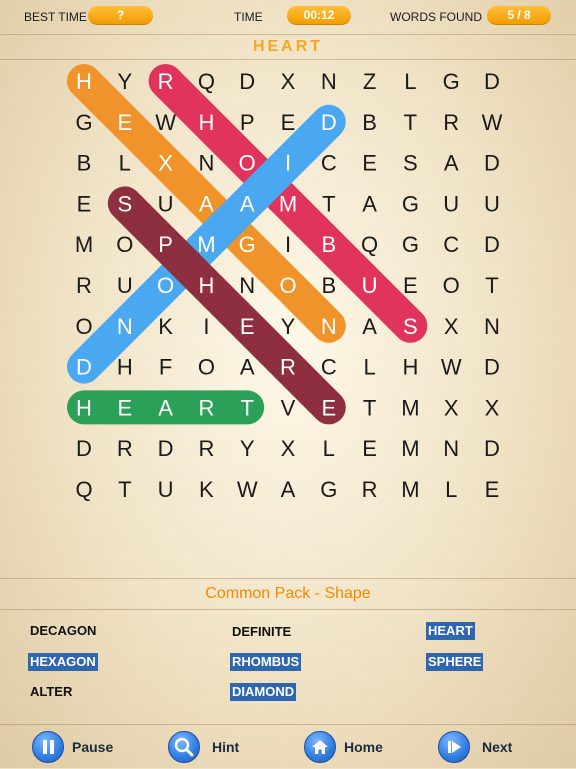 Image resolution: width=576 pixels, height=769 pixels. What do you see at coordinates (288, 244) in the screenshot?
I see `grid-cell-4-5: I` at bounding box center [288, 244].